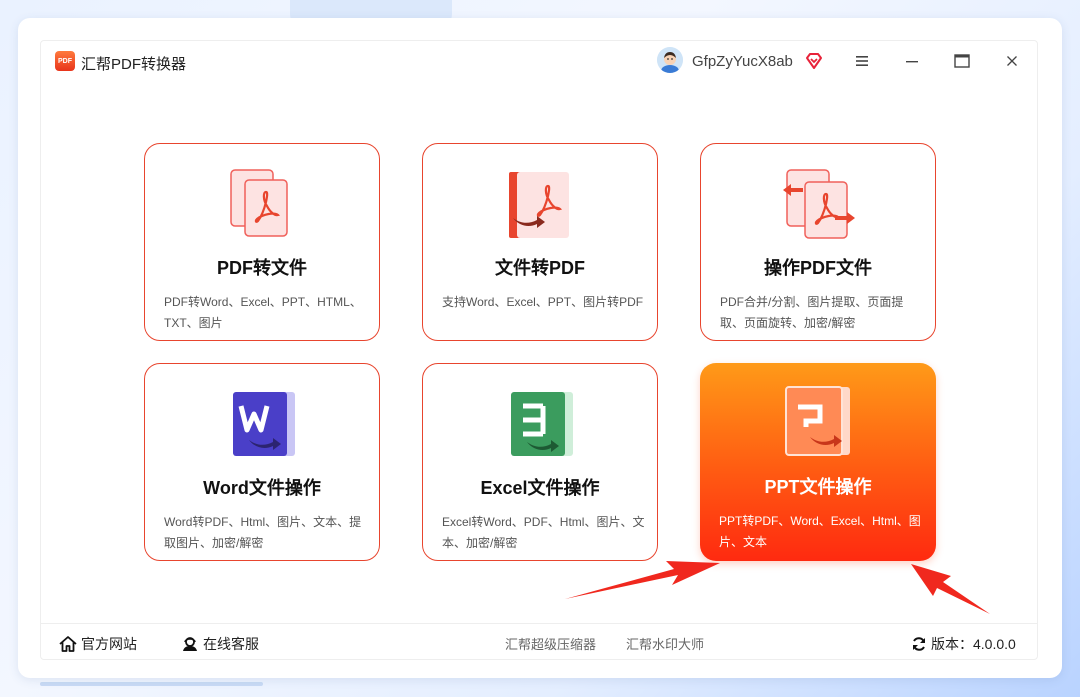 This screenshot has height=697, width=1080. Describe the element at coordinates (540, 488) in the screenshot. I see `card-title: Excel文件操作` at that location.